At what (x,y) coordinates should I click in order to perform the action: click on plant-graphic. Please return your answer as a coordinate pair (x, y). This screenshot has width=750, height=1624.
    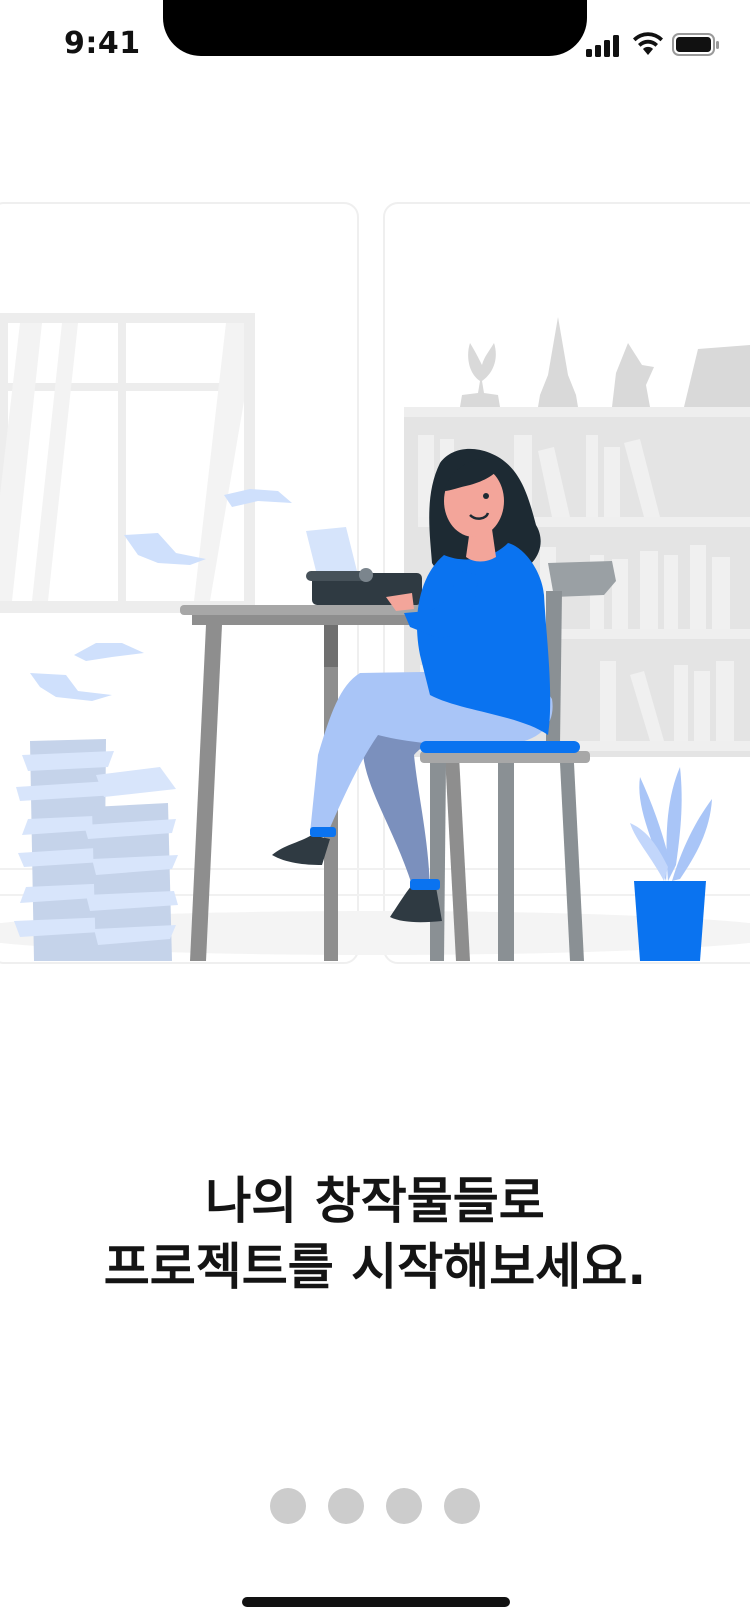
    Looking at the image, I should click on (671, 864).